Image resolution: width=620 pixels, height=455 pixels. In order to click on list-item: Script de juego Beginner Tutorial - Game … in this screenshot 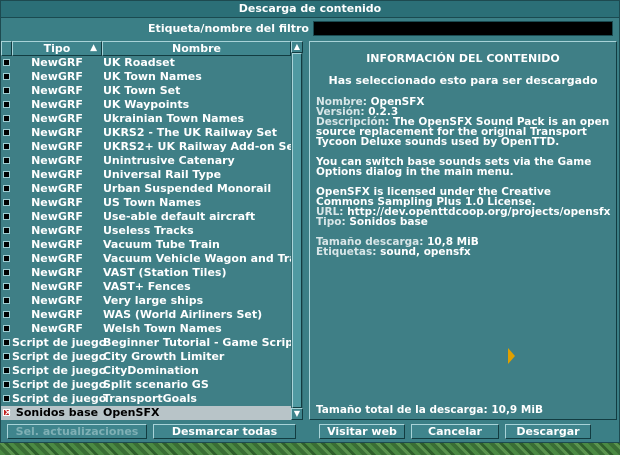, I will do `click(146, 343)`.